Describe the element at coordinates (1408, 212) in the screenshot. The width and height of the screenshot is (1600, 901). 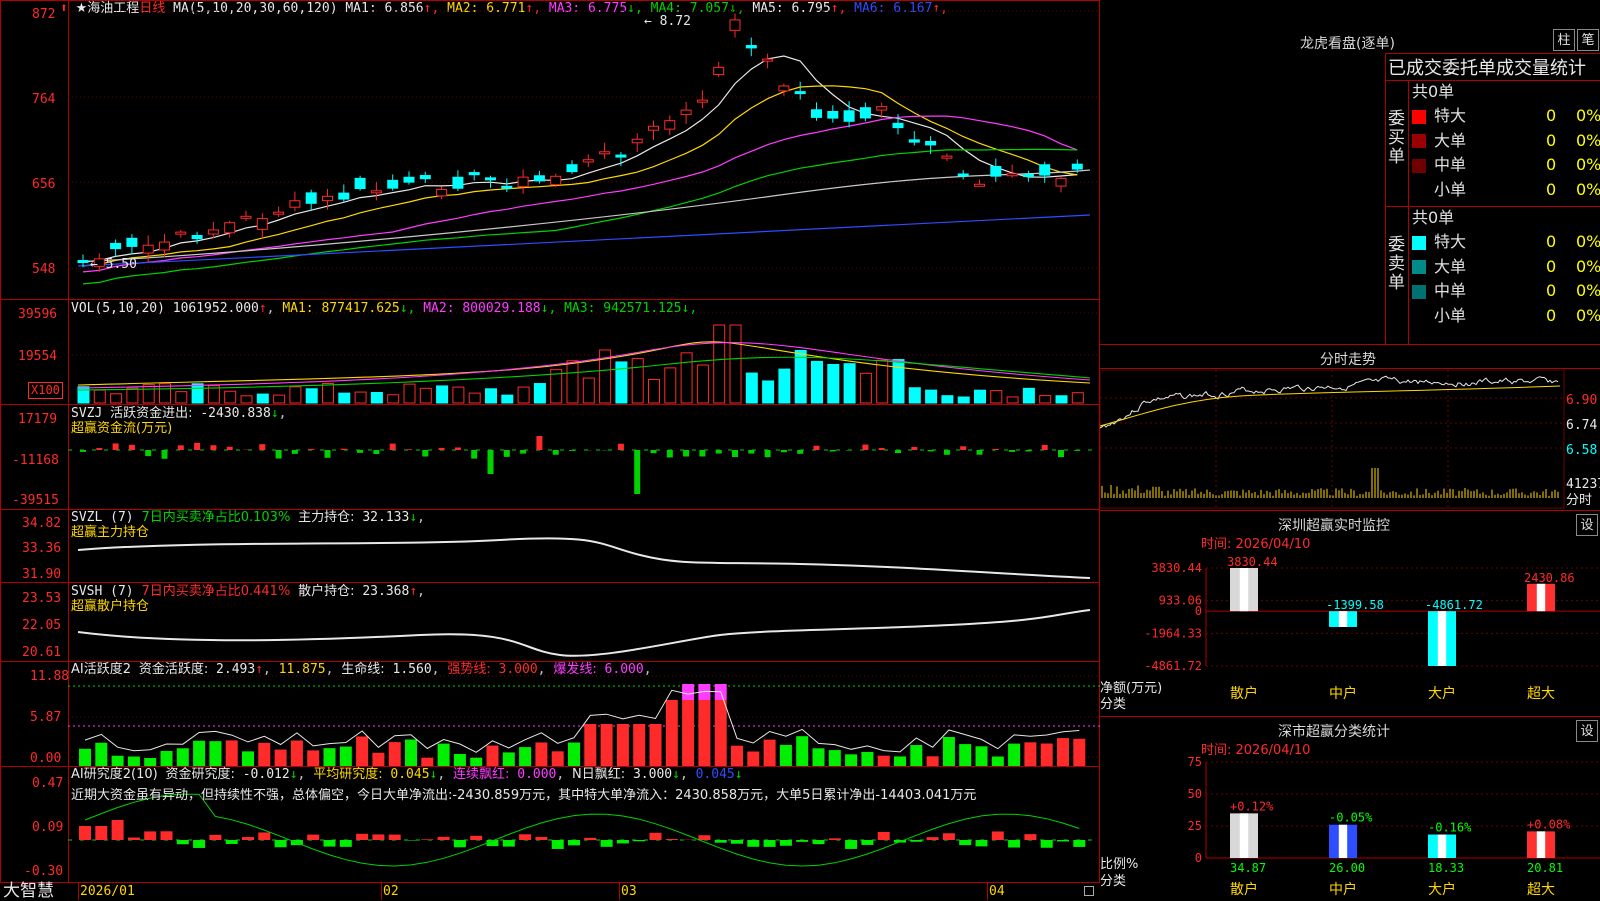
I see `stats-side-divider` at that location.